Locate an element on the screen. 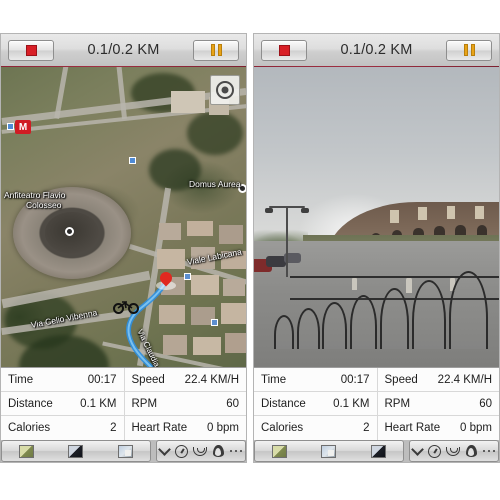 This screenshot has width=500, height=500. bottom-toolbar-streetview is located at coordinates (376, 451).